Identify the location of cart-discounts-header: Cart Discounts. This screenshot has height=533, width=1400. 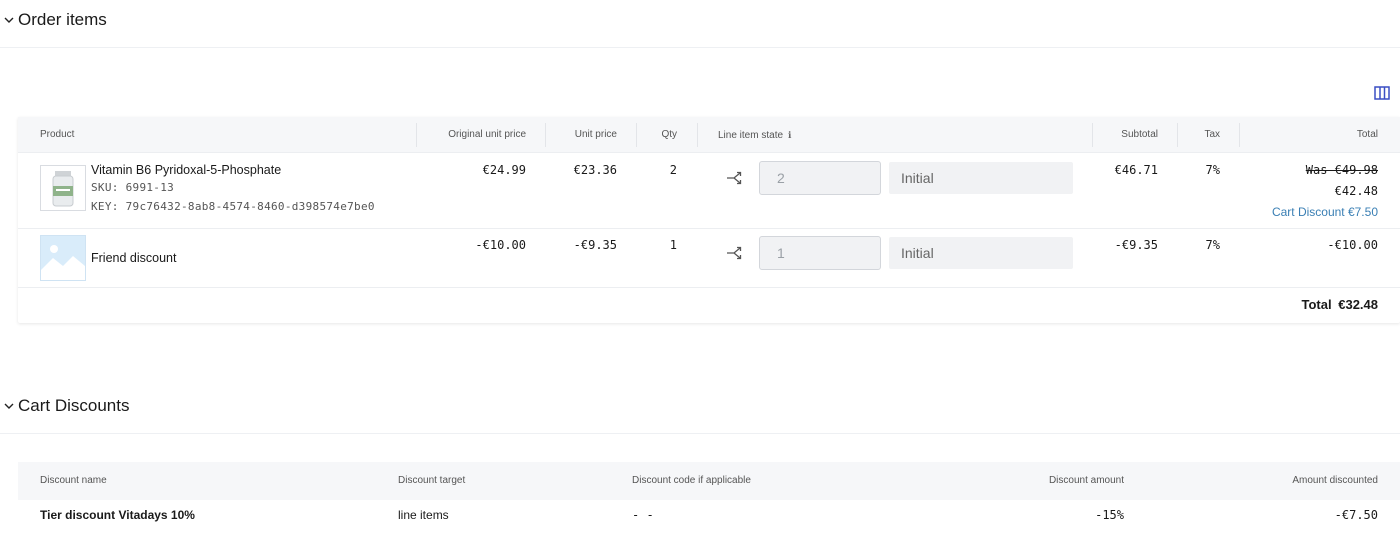
(64, 406).